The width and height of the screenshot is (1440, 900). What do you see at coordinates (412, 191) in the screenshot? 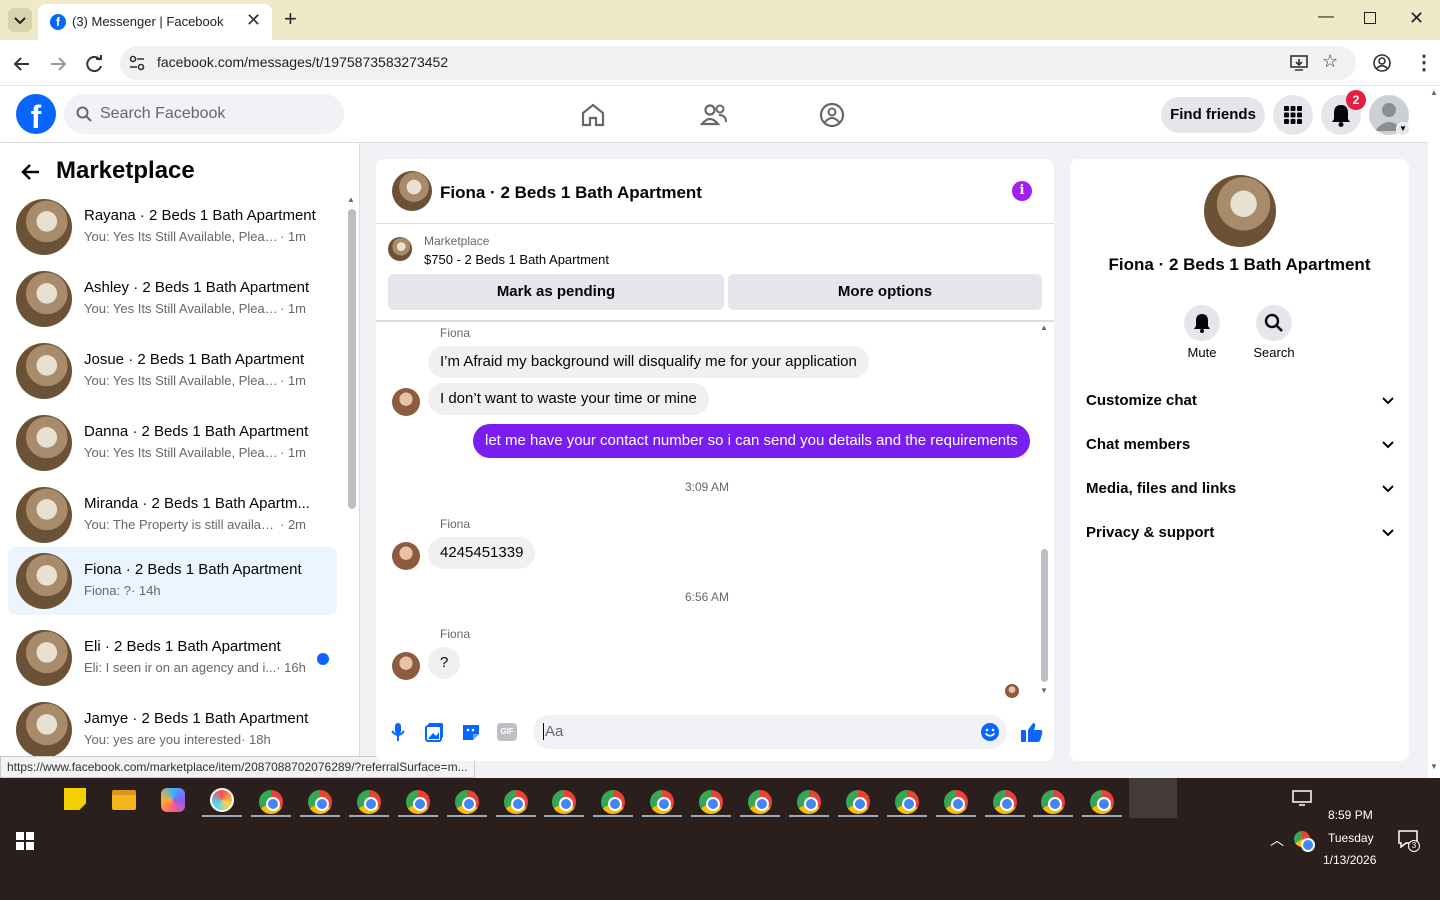
I see `chat-avatar` at bounding box center [412, 191].